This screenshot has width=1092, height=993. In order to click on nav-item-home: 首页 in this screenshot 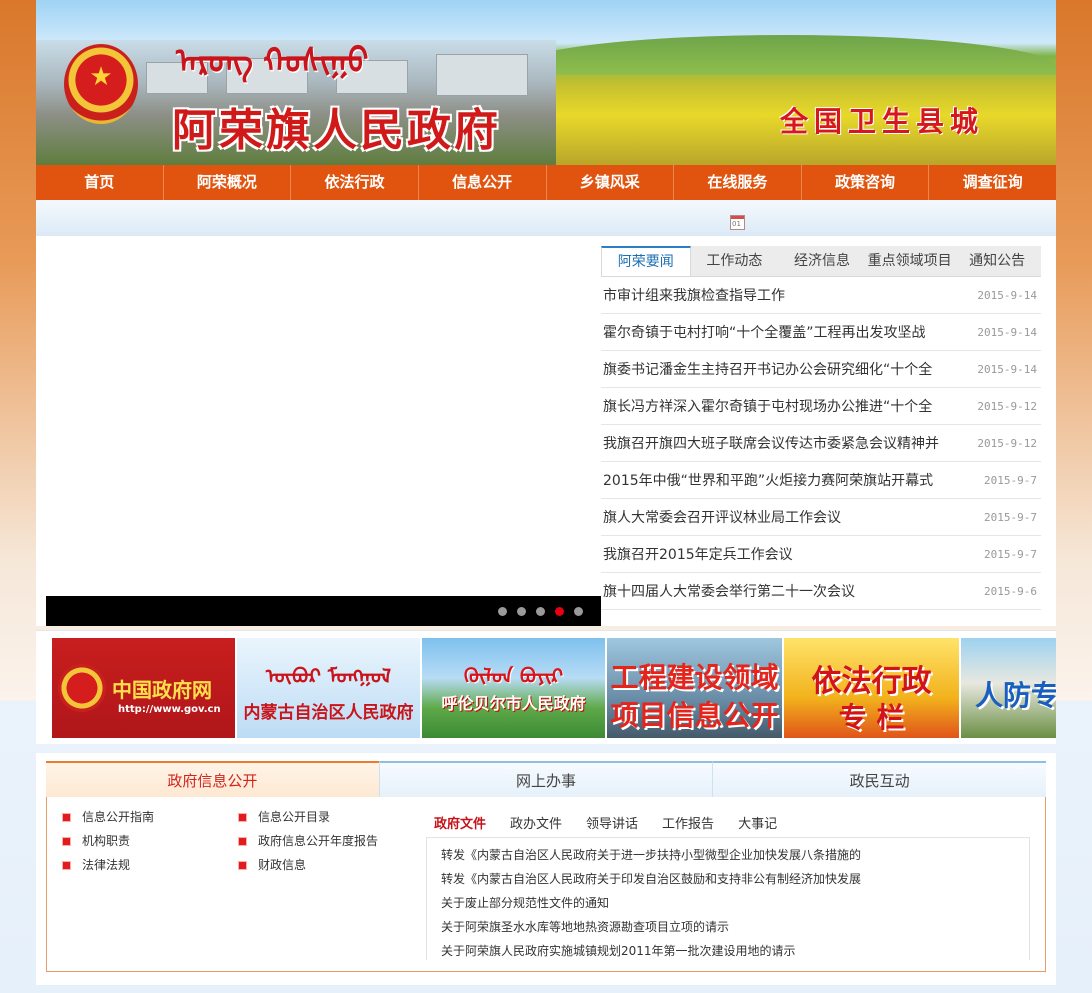, I will do `click(99, 182)`.